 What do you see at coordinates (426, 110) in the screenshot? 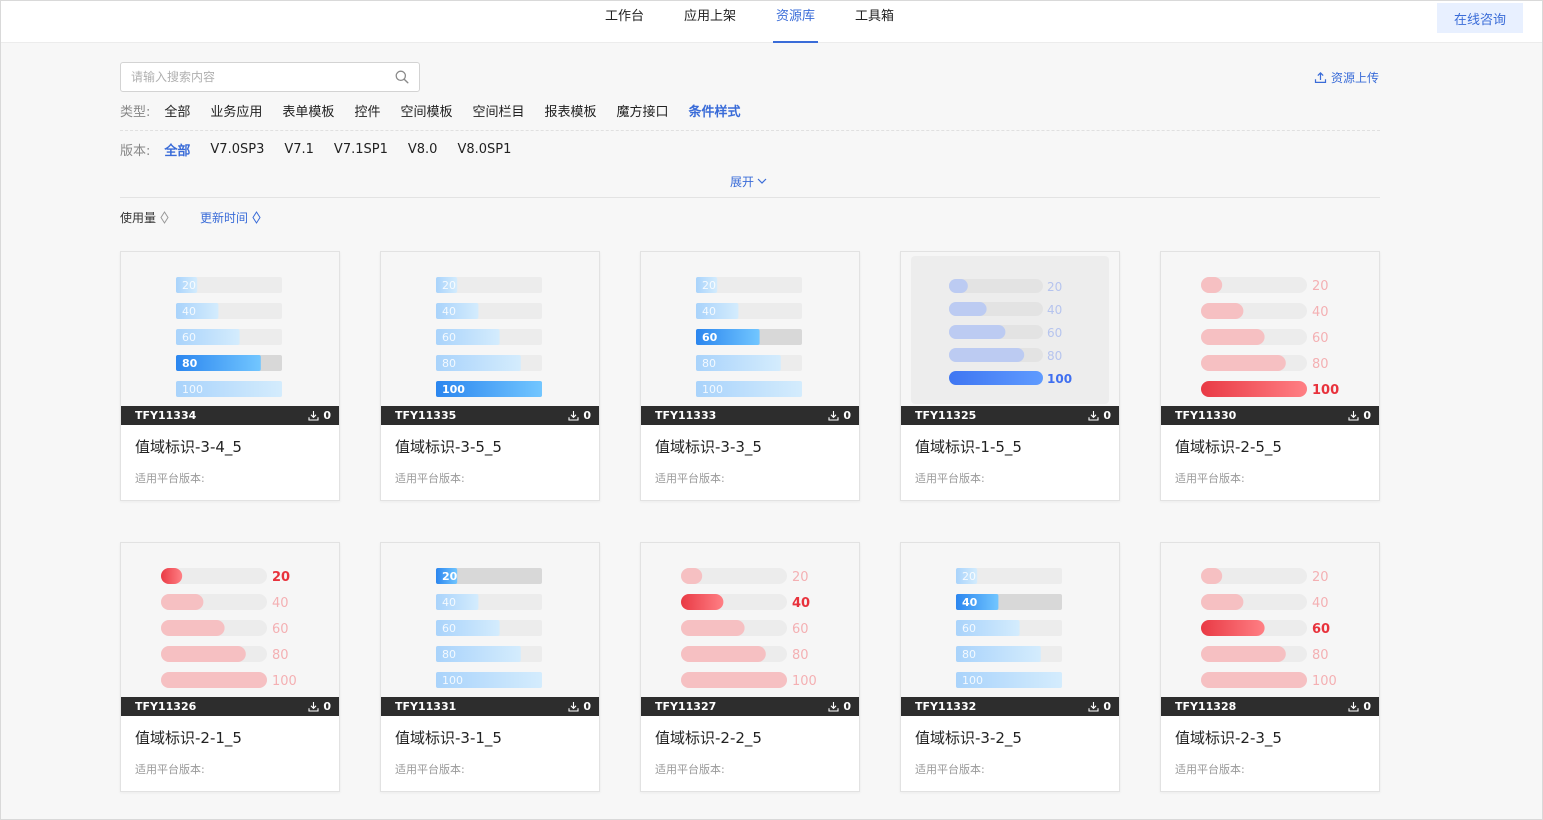
I see `type-option-space-template: 空间模板` at bounding box center [426, 110].